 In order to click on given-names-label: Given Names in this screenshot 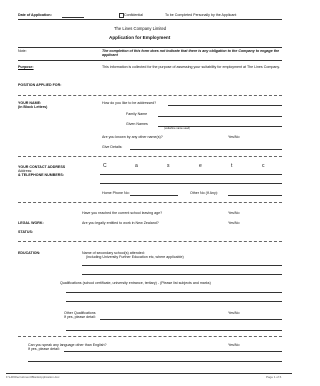, I will do `click(137, 124)`.